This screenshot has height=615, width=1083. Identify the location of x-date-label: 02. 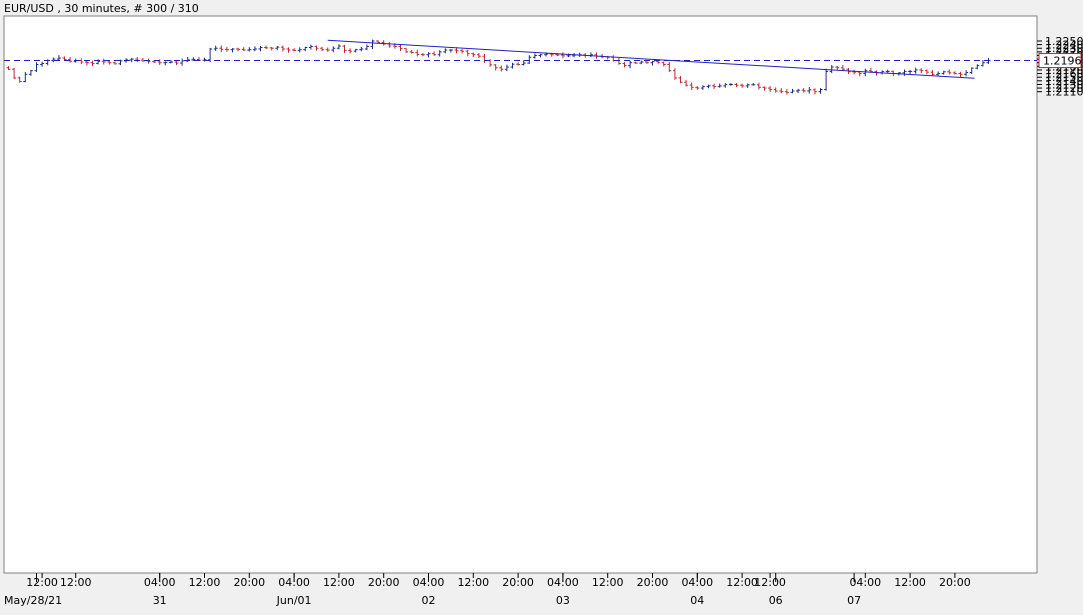
(429, 600).